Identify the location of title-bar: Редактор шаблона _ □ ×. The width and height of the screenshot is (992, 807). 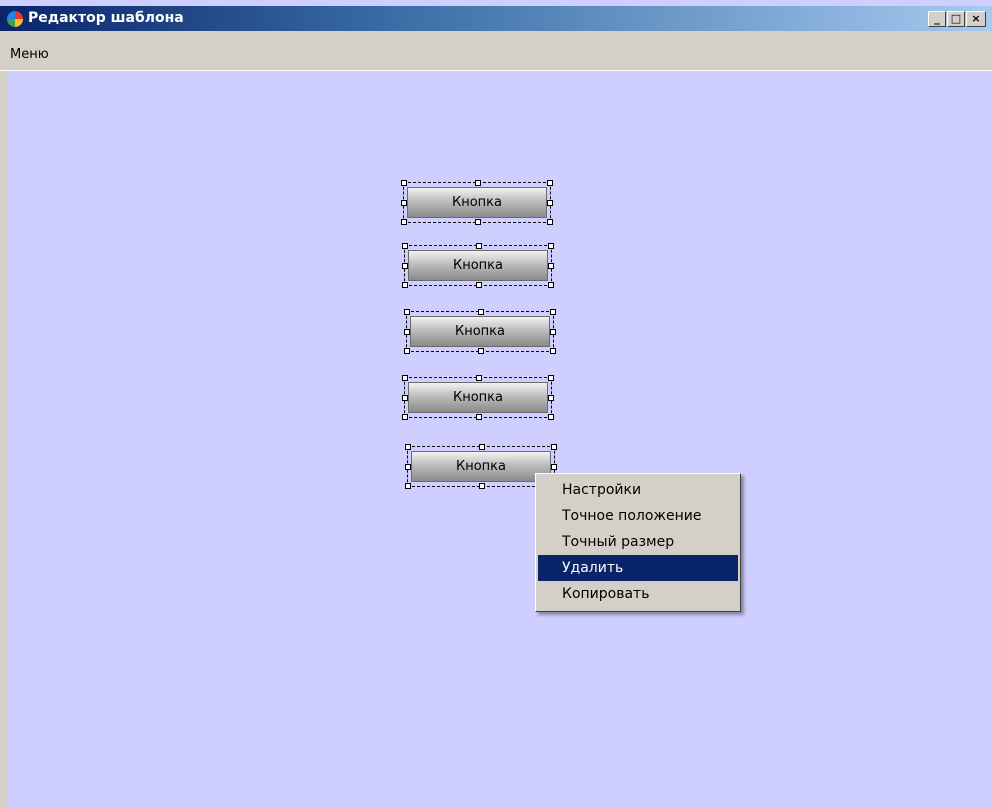
(496, 18).